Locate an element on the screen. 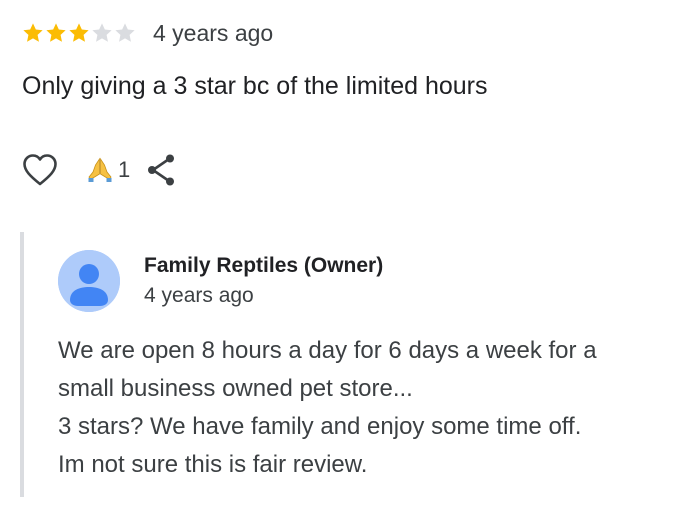  review-actions: 1 is located at coordinates (99, 170).